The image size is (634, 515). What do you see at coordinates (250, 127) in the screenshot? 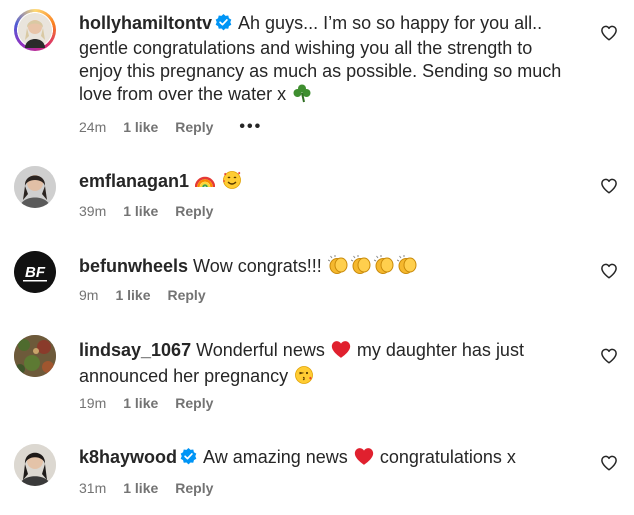
I see `more-options-button: •••` at bounding box center [250, 127].